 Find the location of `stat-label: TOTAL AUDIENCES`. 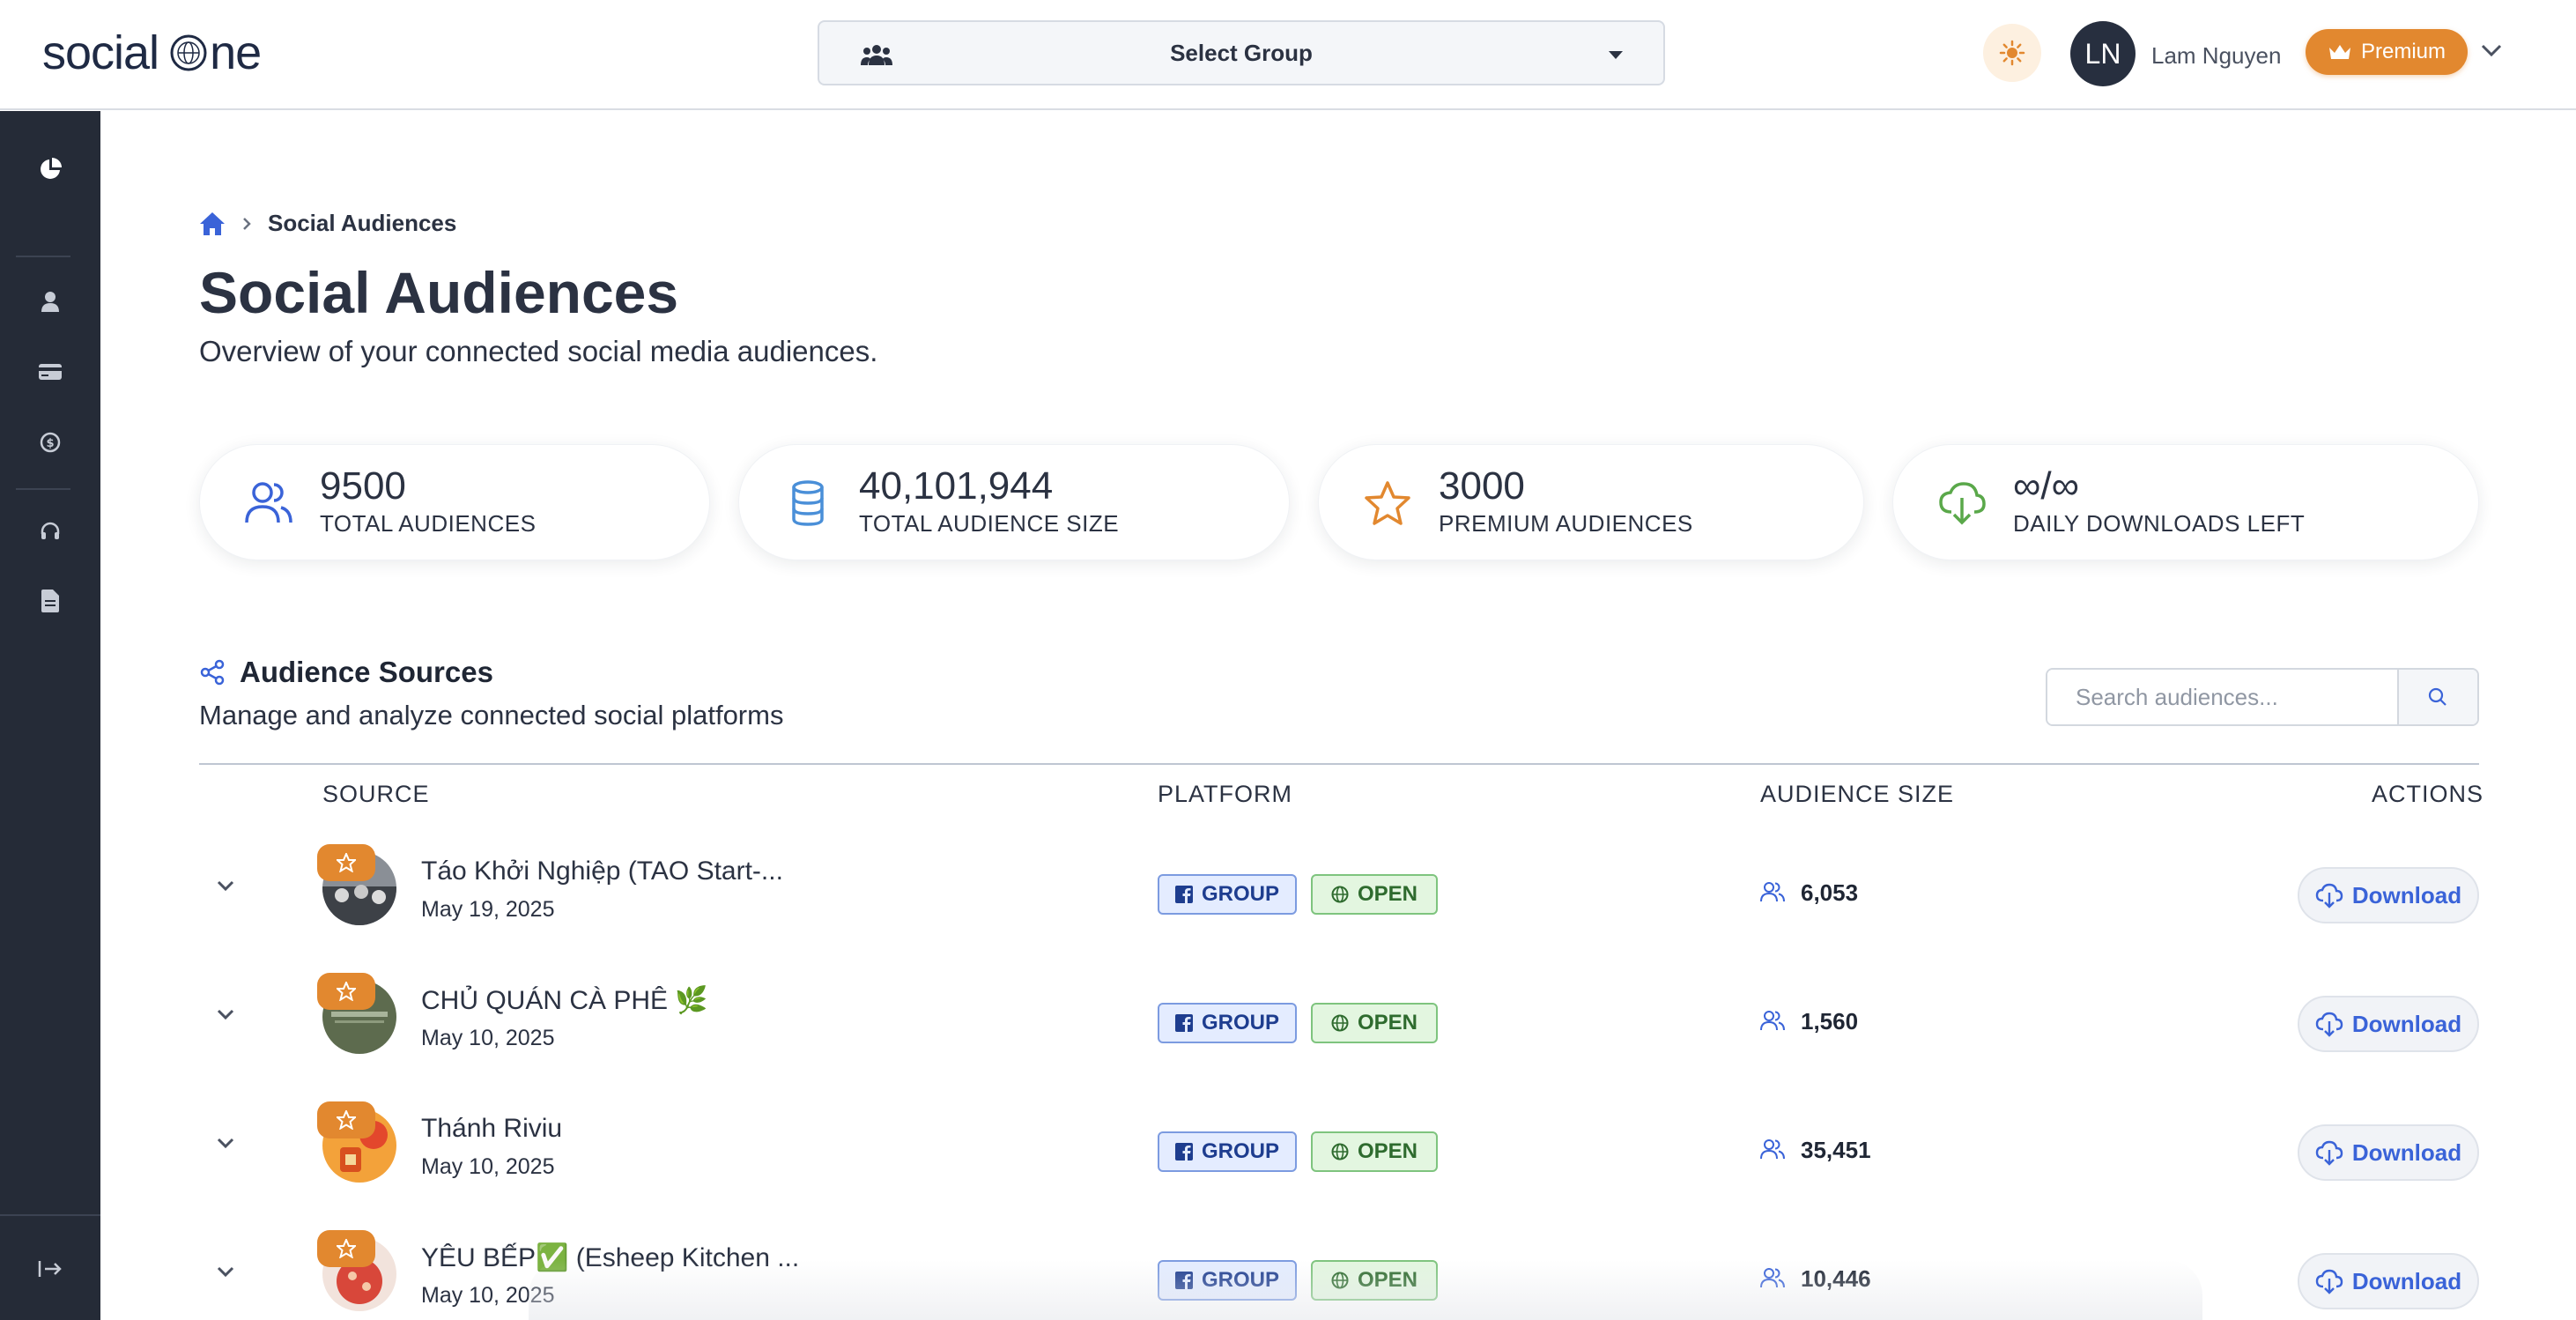

stat-label: TOTAL AUDIENCES is located at coordinates (429, 523).